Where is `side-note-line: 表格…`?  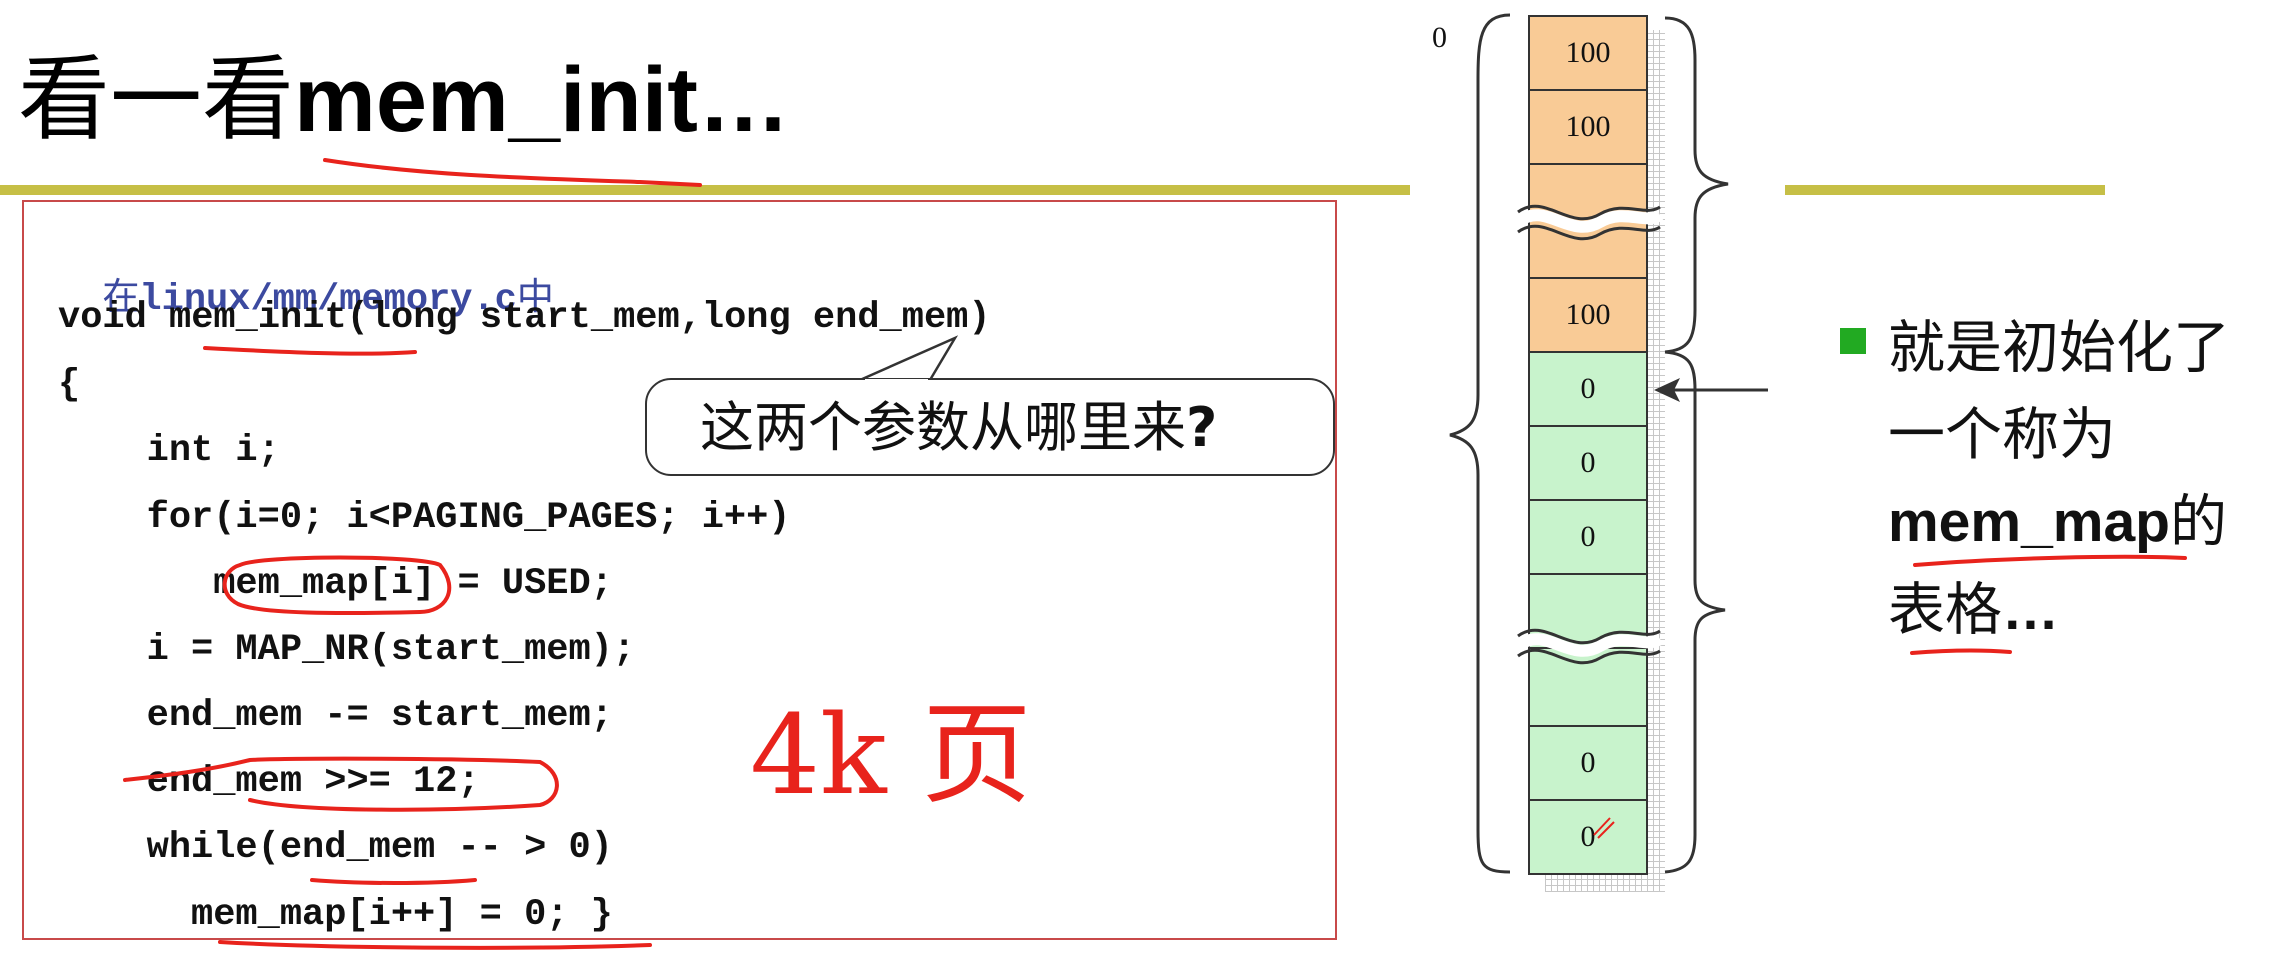 side-note-line: 表格… is located at coordinates (1973, 610).